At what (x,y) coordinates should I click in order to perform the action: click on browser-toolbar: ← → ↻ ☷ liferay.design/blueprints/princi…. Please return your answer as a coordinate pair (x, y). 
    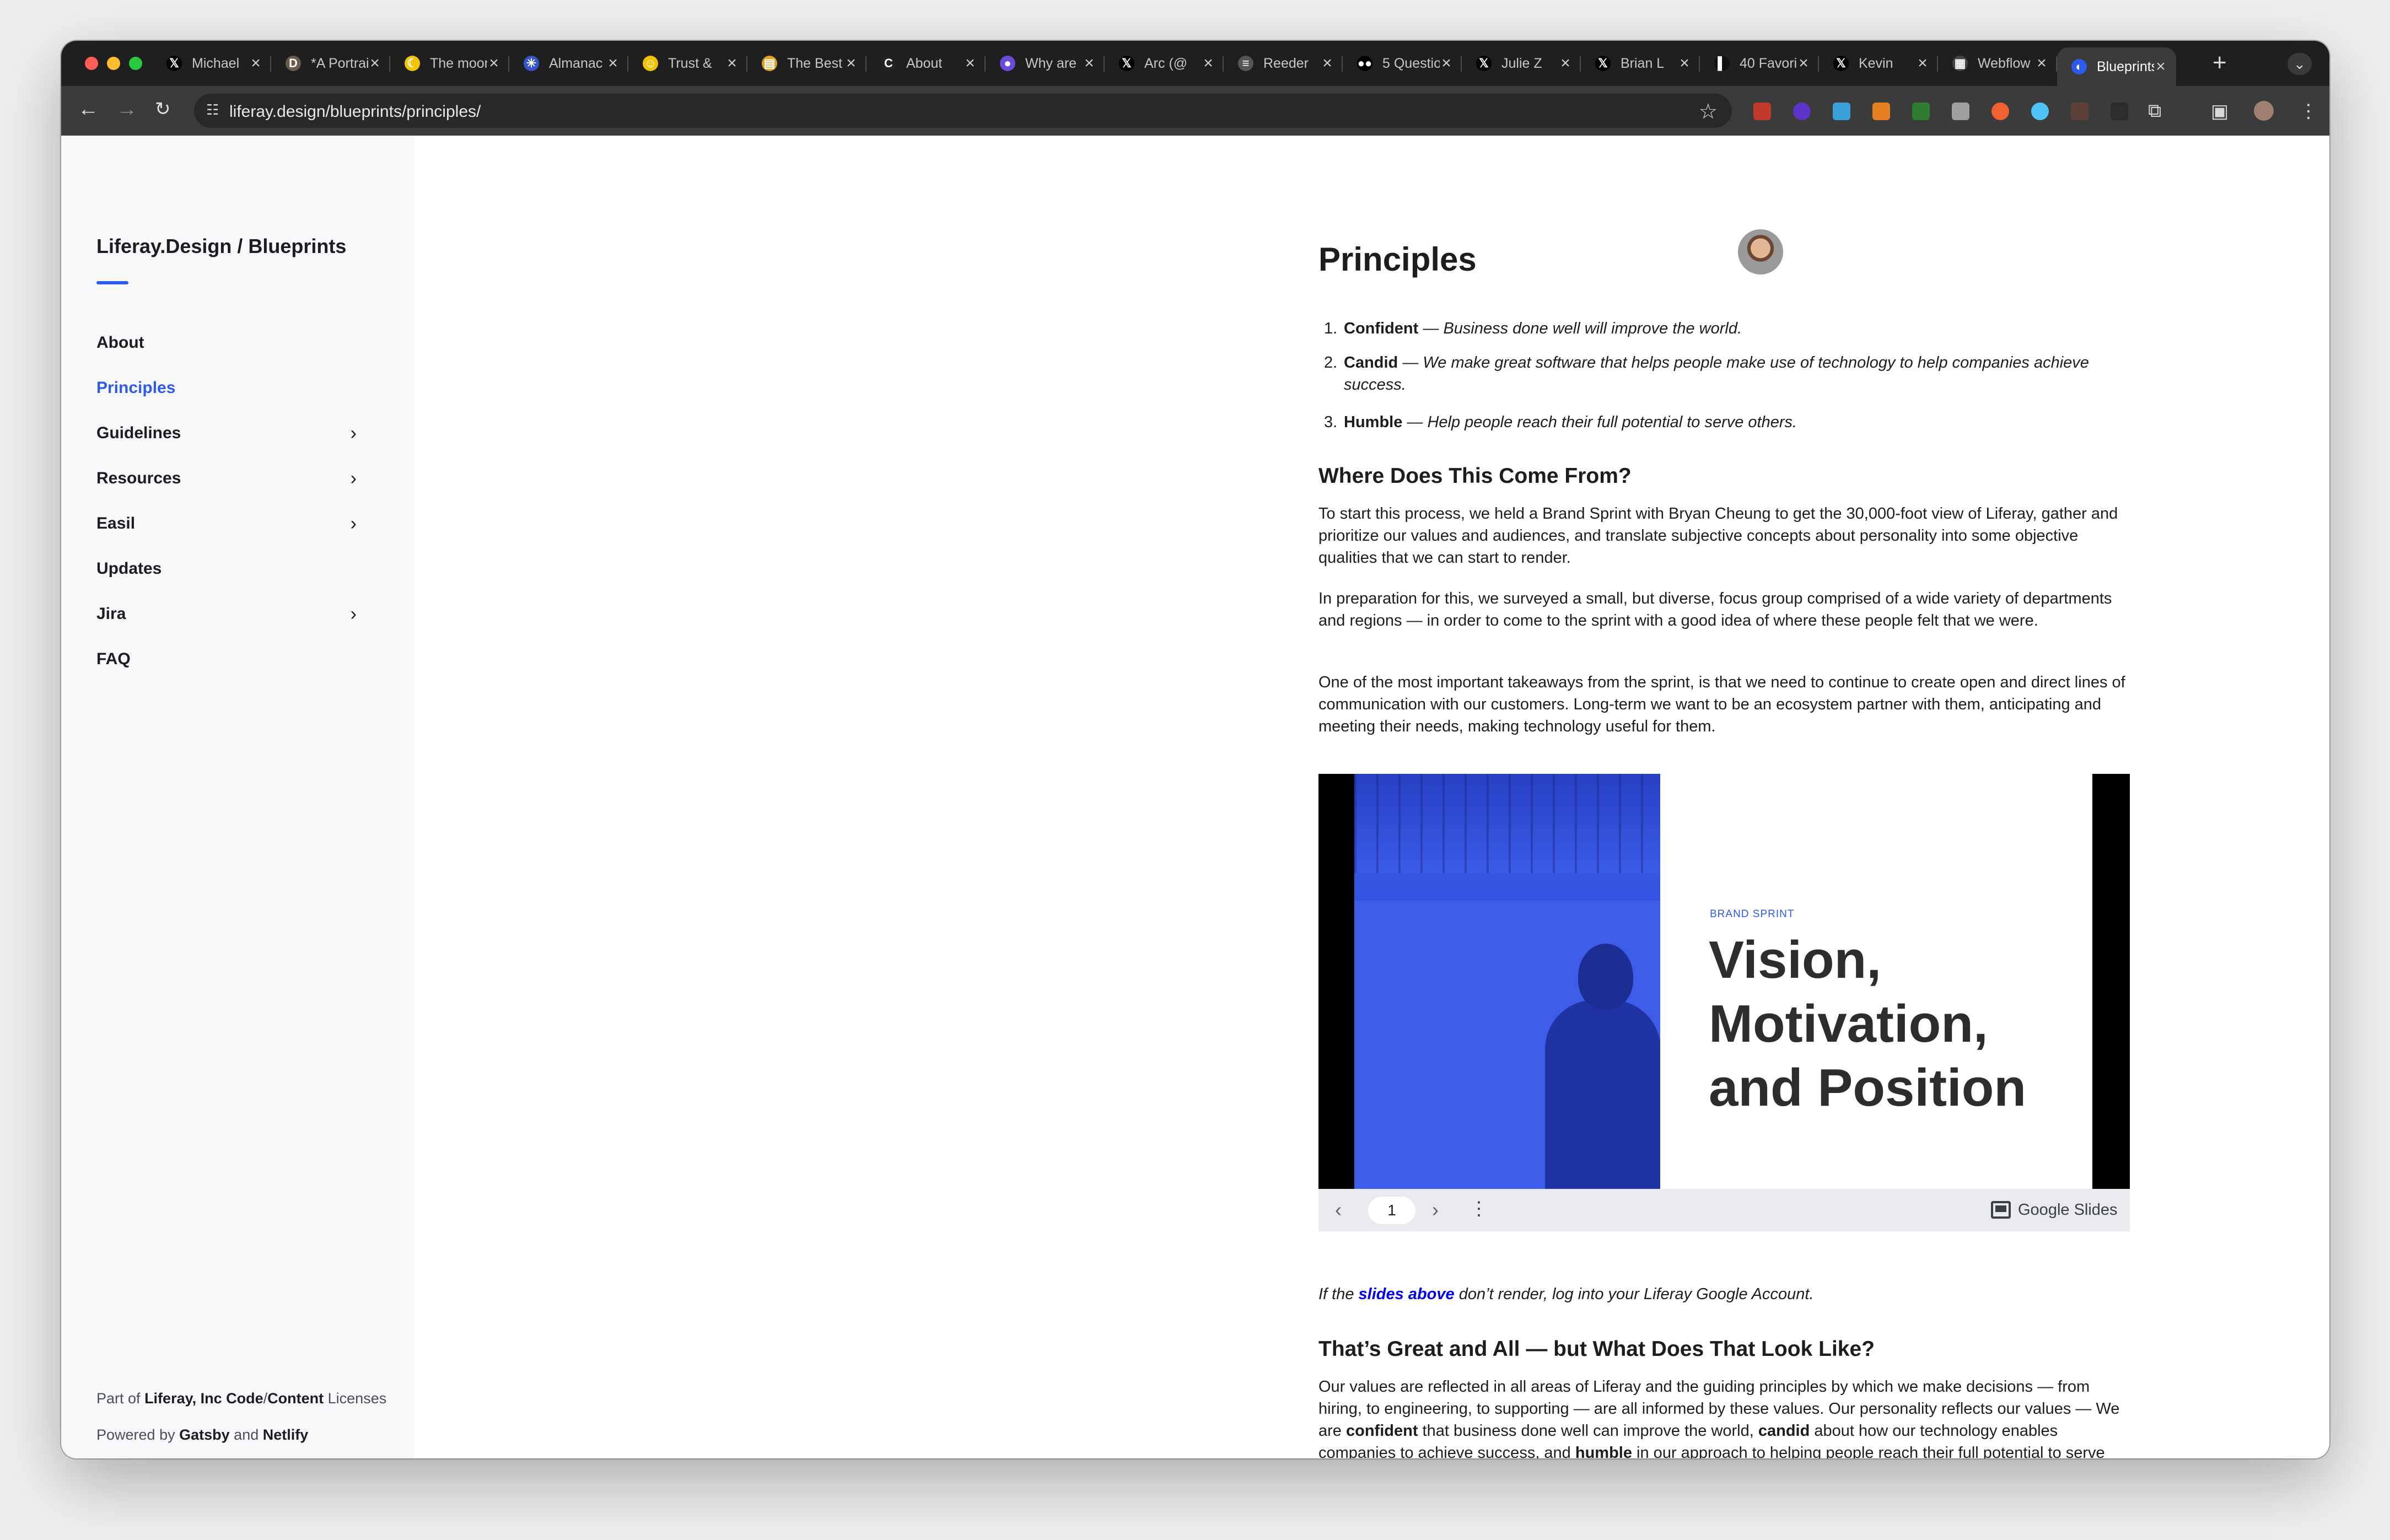
    Looking at the image, I should click on (1195, 111).